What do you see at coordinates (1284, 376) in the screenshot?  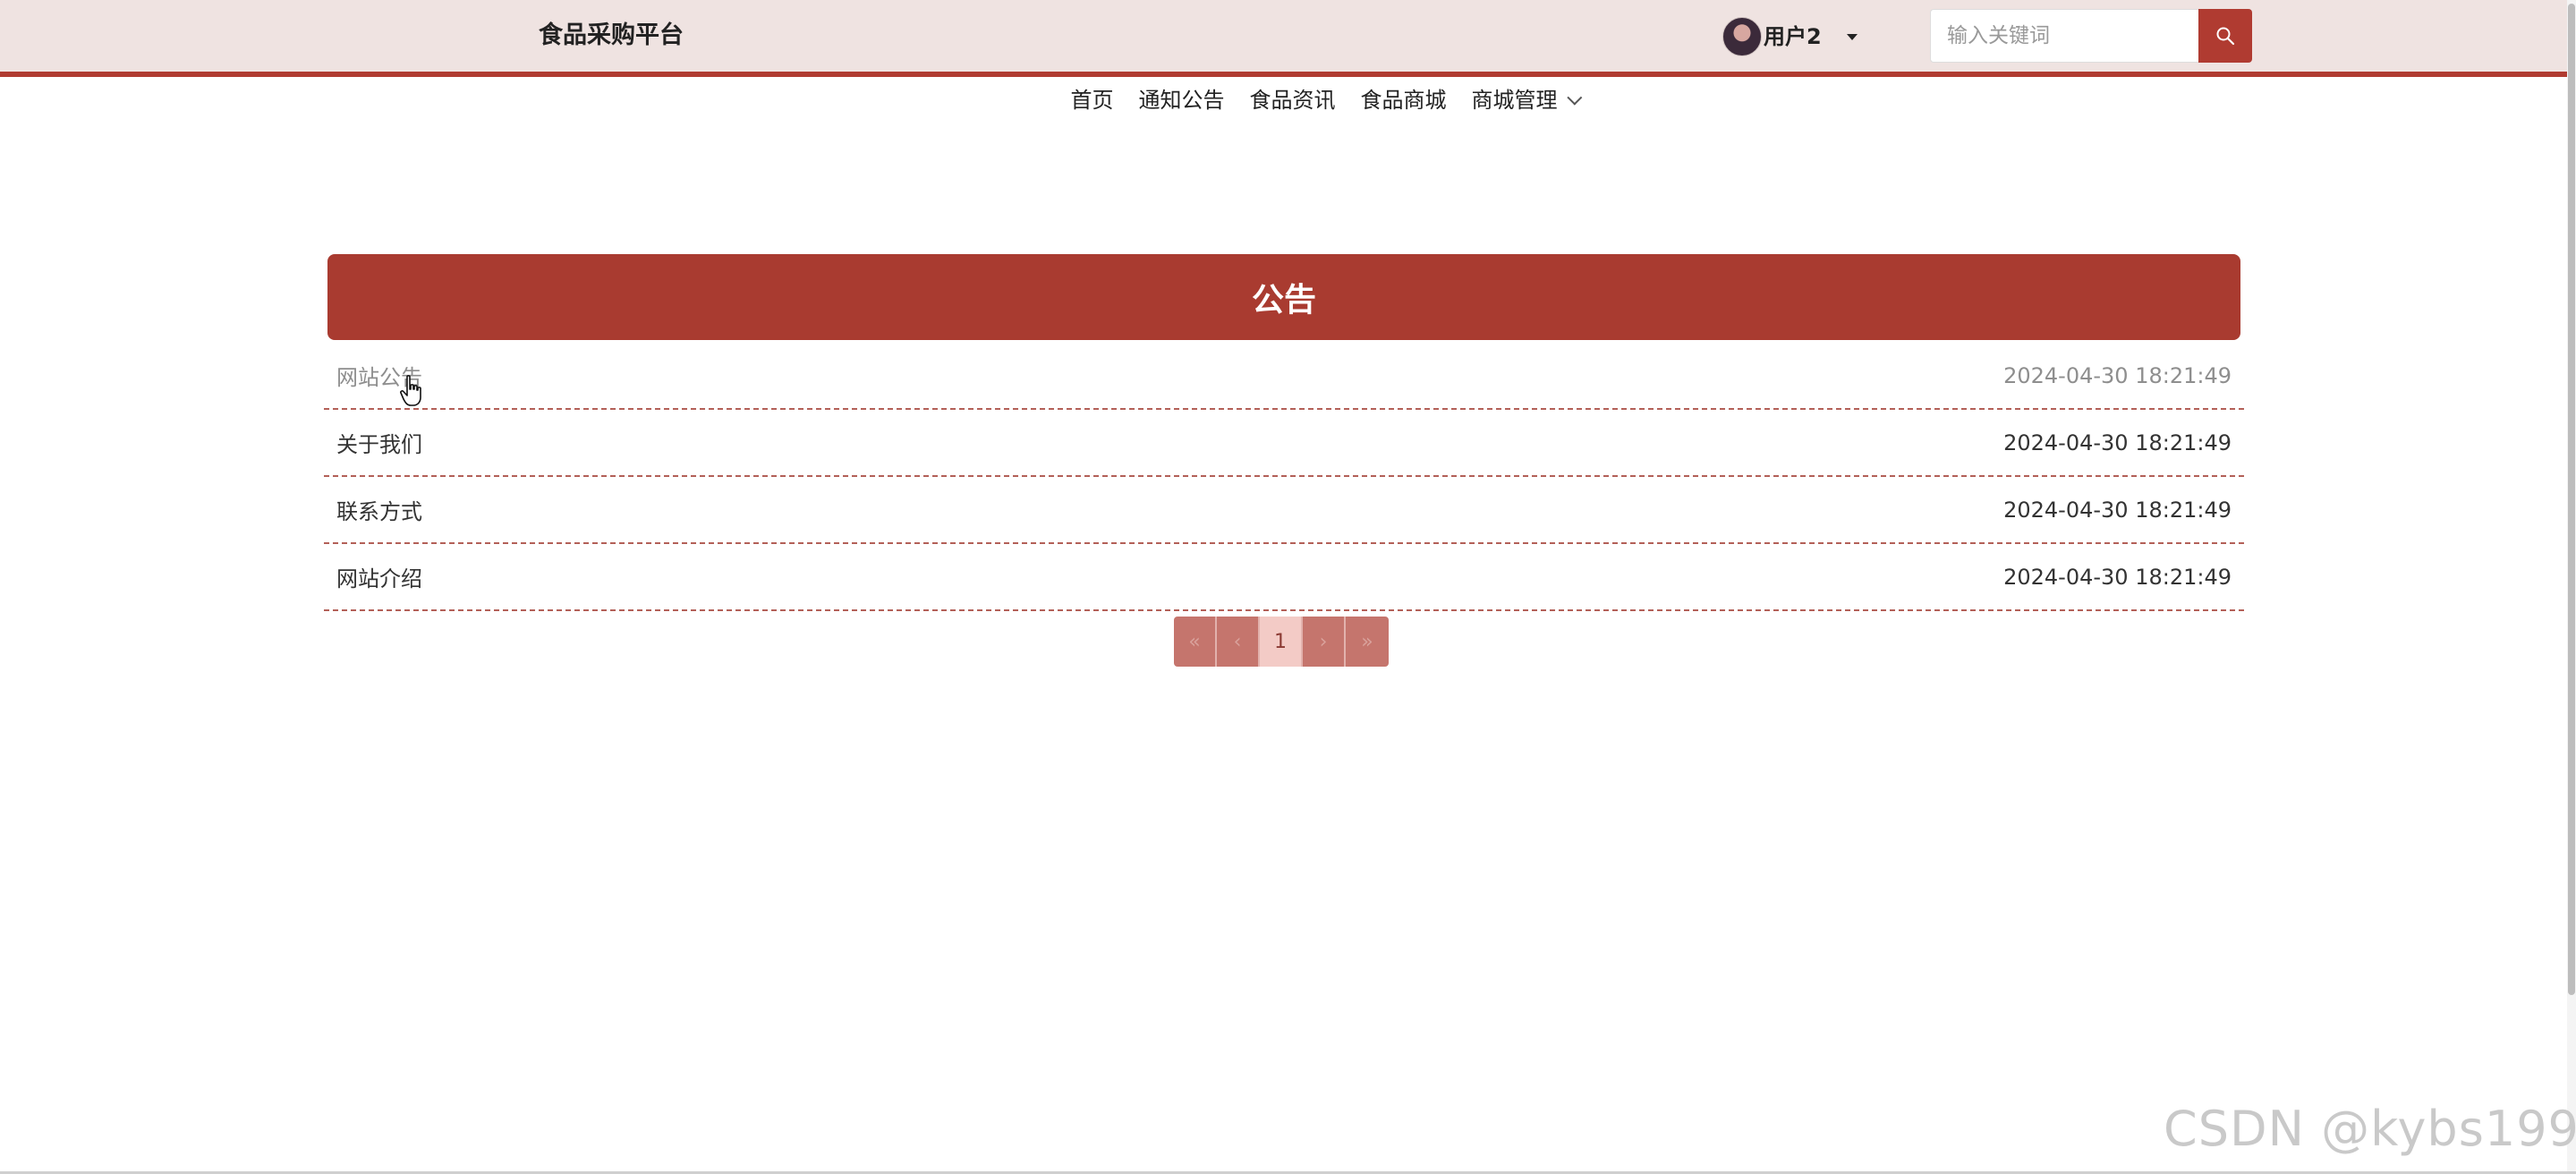 I see `notice-row: 网站公告 2024-04-30 18:21:49` at bounding box center [1284, 376].